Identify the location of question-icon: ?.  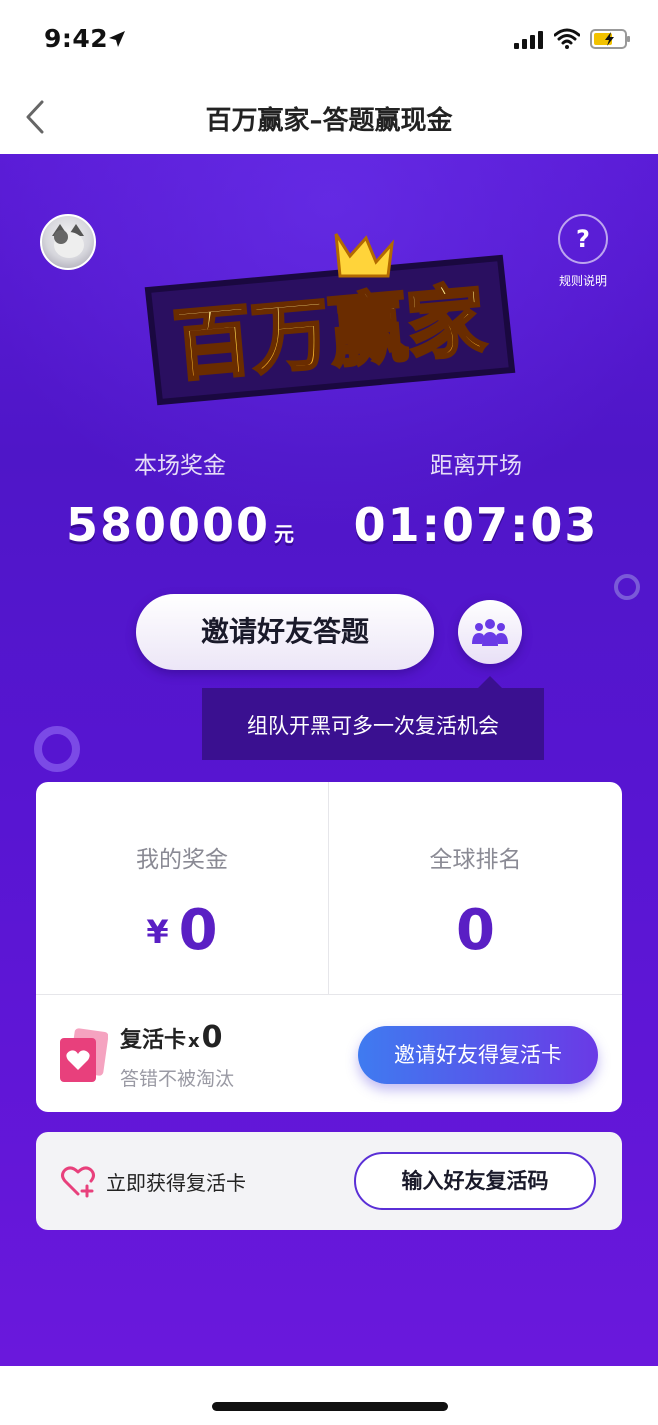
(583, 239).